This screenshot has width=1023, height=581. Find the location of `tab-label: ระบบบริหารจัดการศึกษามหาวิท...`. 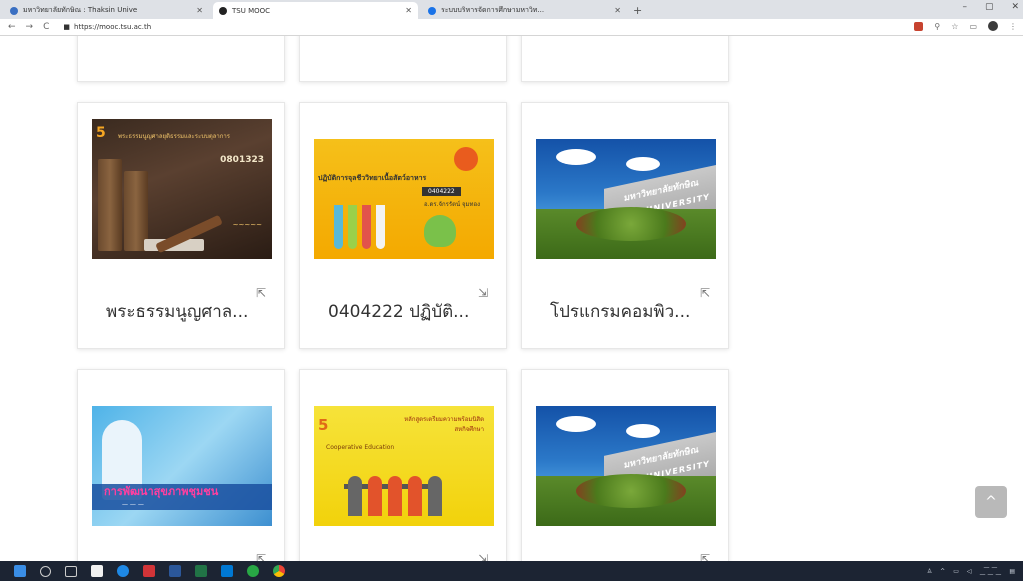

tab-label: ระบบบริหารจัดการศึกษามหาวิท... is located at coordinates (493, 10).